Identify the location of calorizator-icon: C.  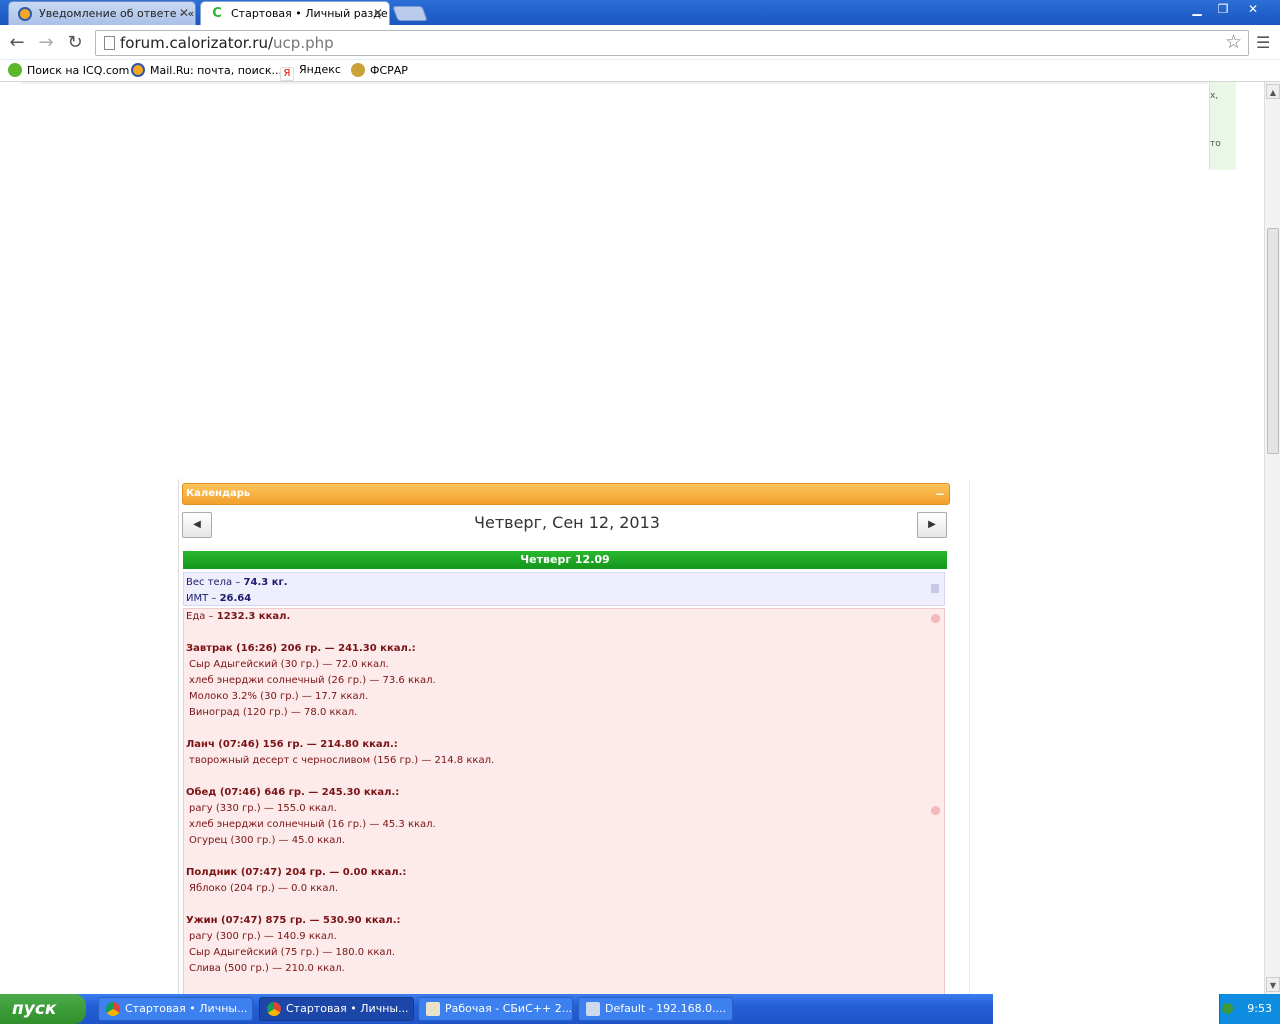
(217, 14).